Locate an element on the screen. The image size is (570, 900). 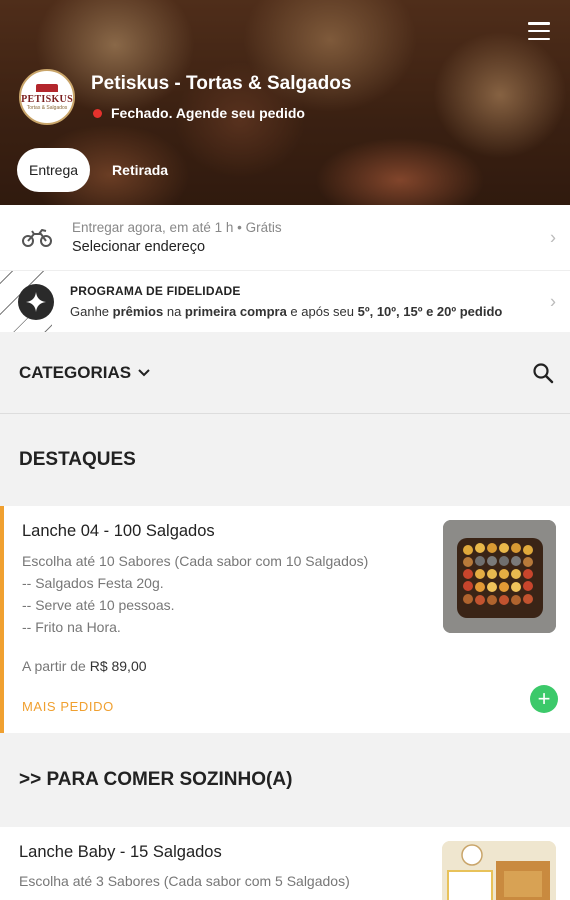
hamburger-menu-icon is located at coordinates (539, 31).